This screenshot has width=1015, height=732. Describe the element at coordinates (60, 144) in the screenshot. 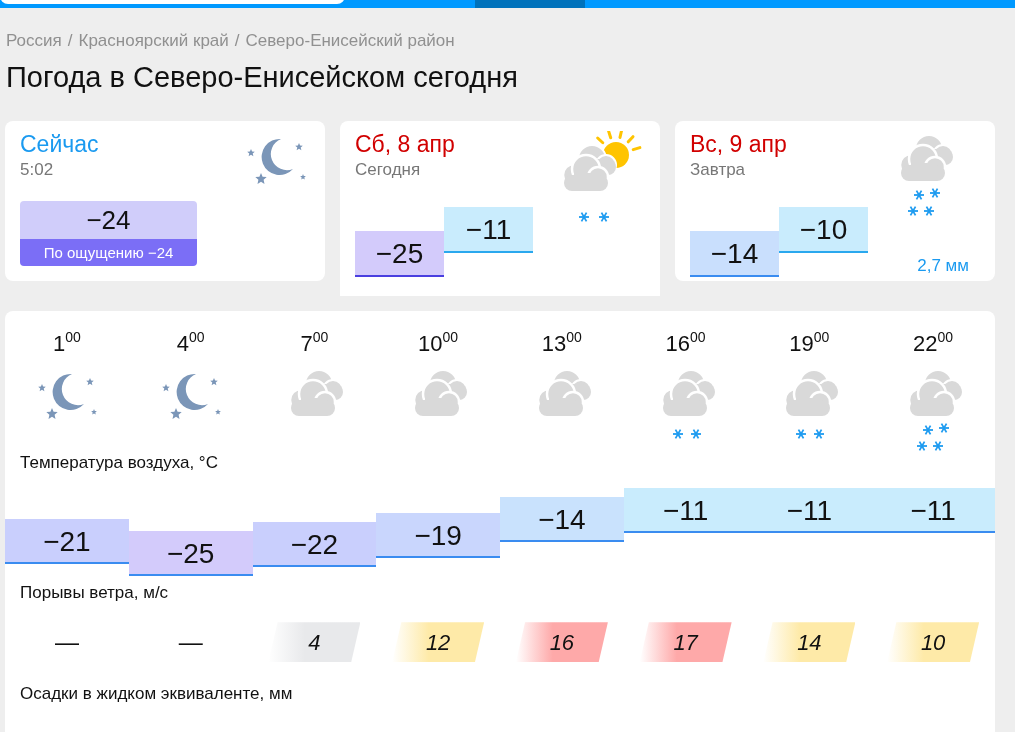

I see `card-heading: Сейчас` at that location.